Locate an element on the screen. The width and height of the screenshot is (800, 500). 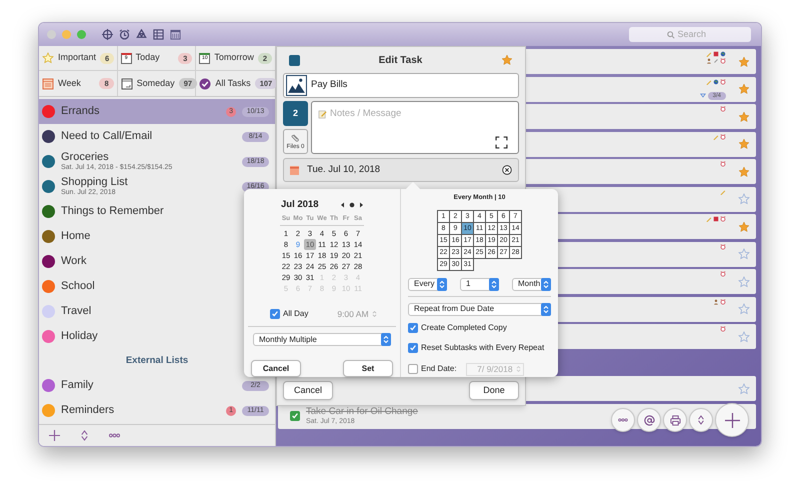
list-name: Home is located at coordinates (76, 236).